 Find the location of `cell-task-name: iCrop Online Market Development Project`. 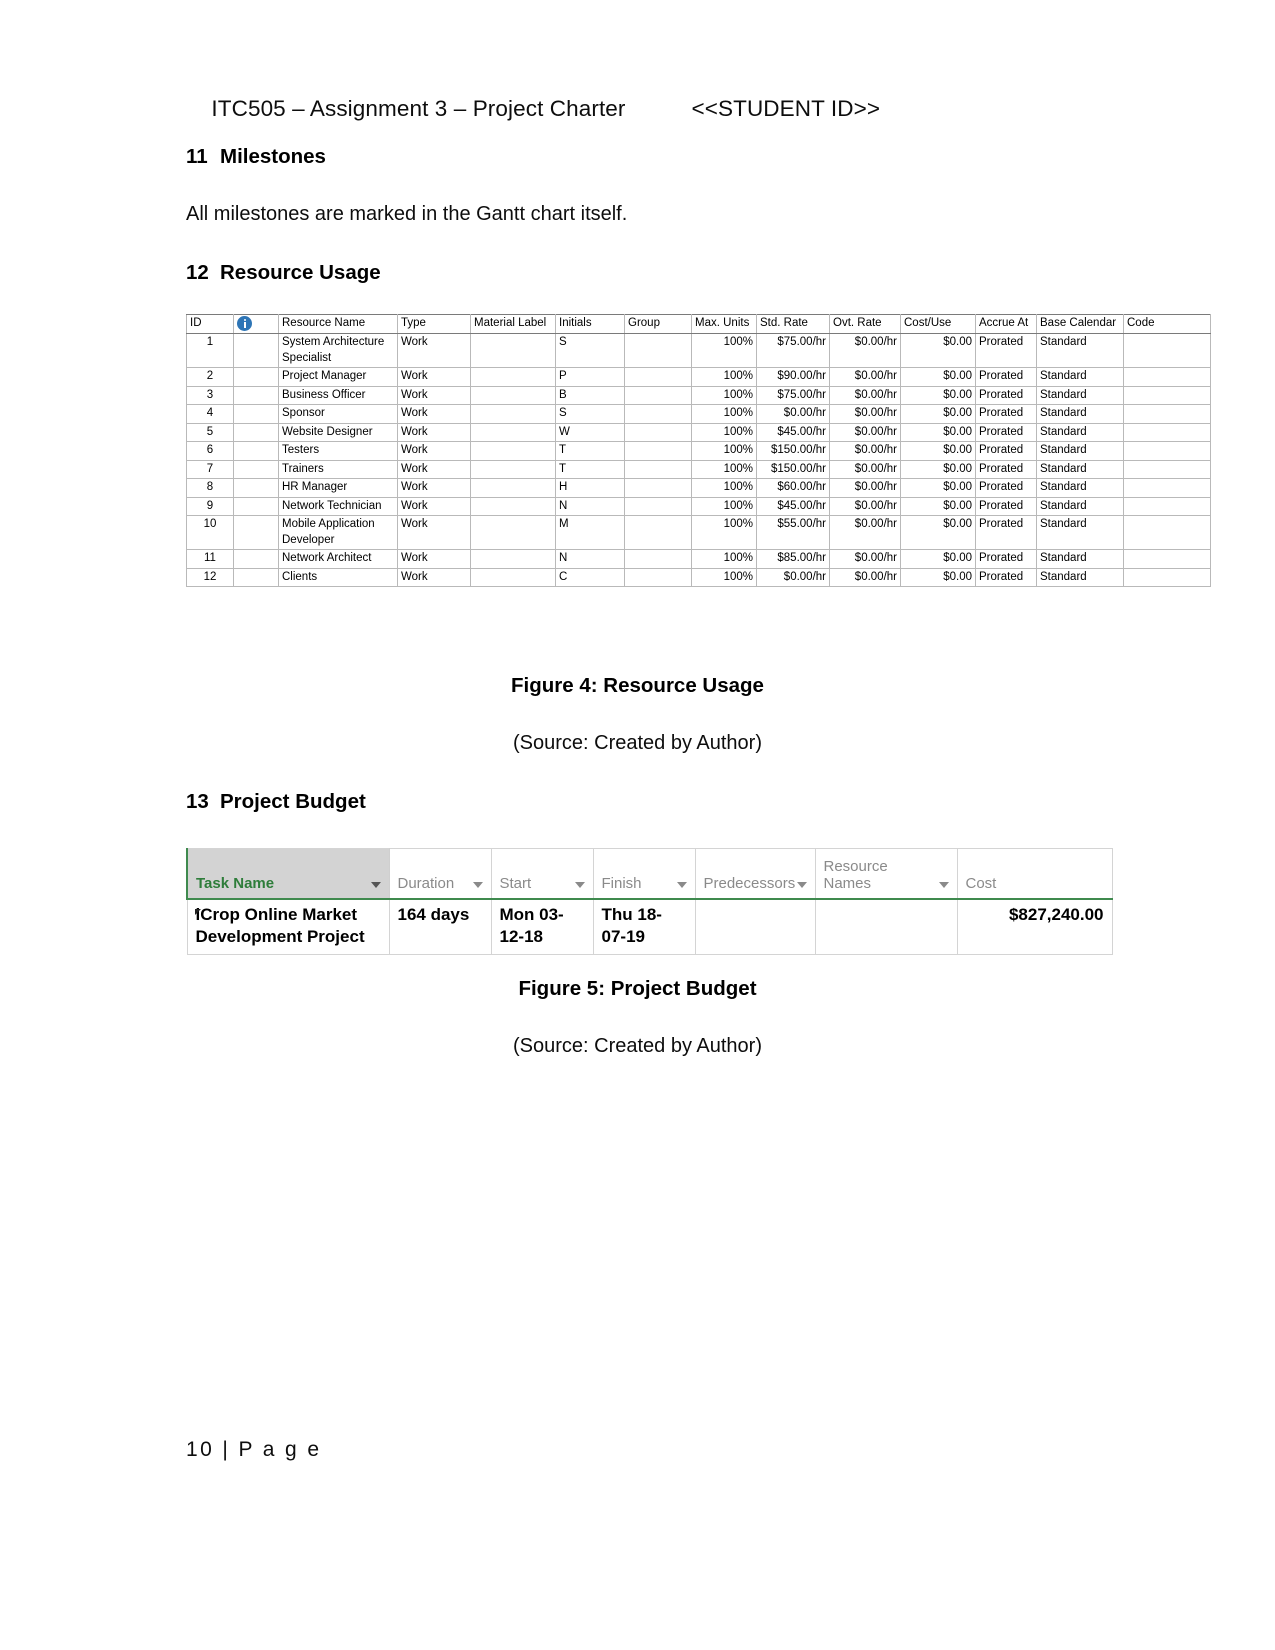

cell-task-name: iCrop Online Market Development Project is located at coordinates (288, 926).